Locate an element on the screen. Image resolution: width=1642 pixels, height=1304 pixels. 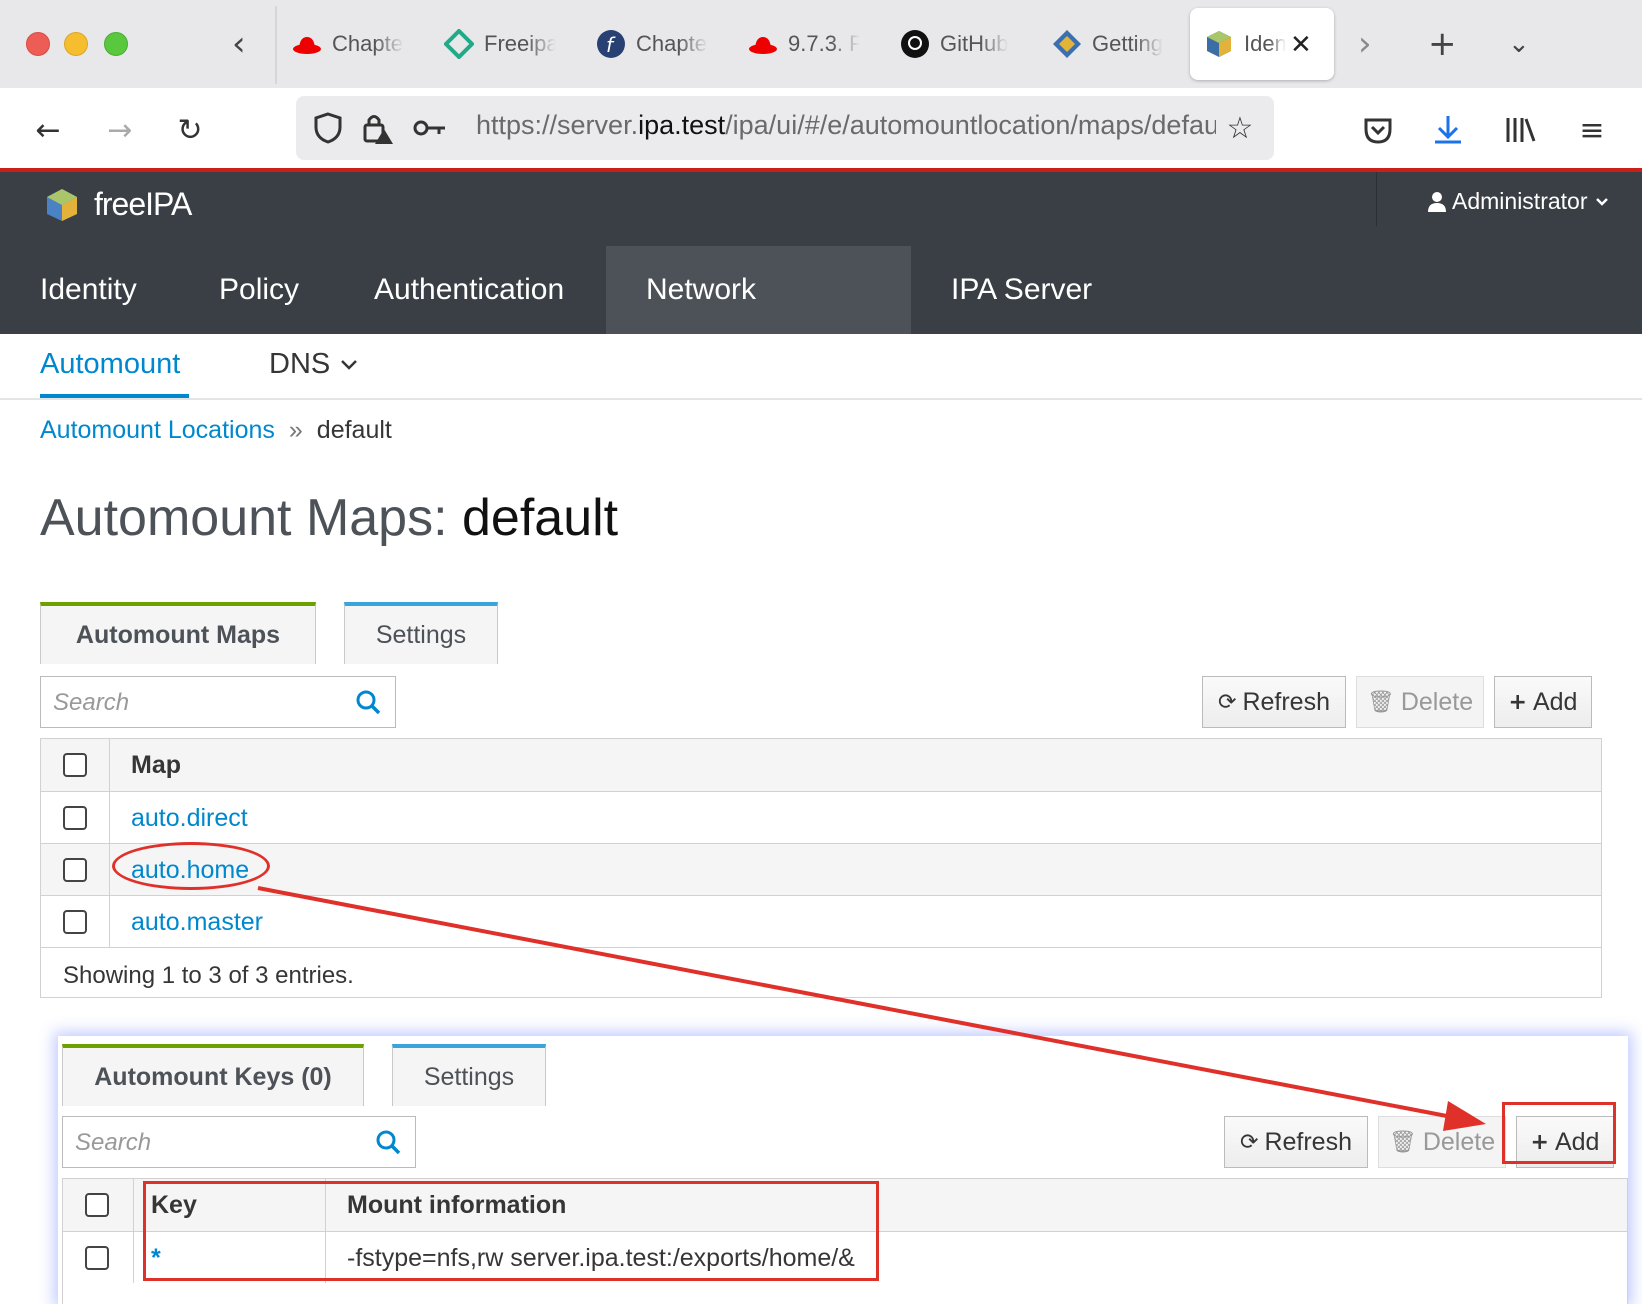
annotation-arrow is located at coordinates (871, 1008).